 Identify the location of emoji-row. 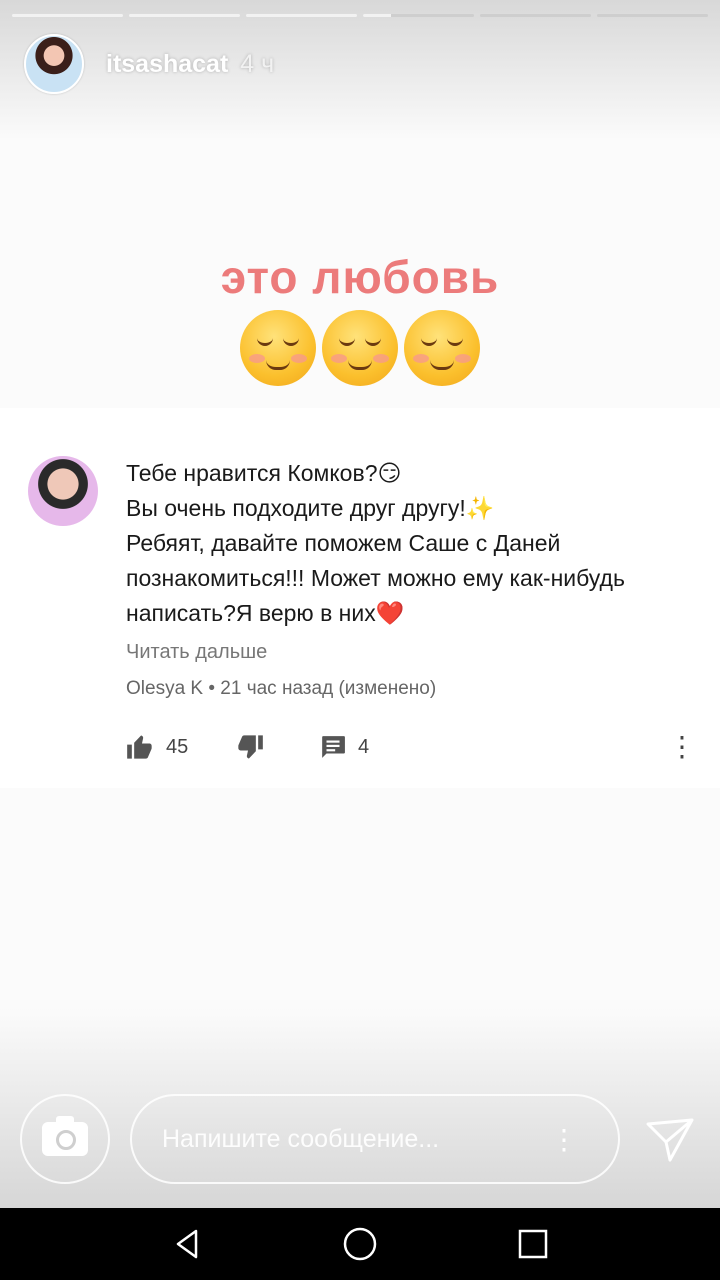
(360, 348).